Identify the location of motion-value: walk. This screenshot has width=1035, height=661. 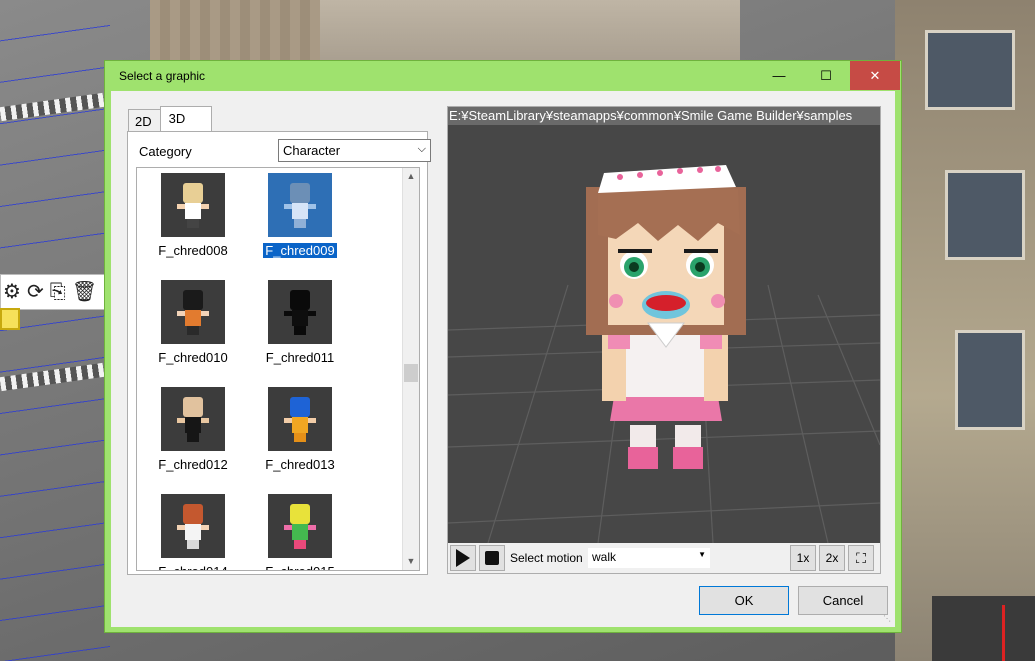
(604, 557).